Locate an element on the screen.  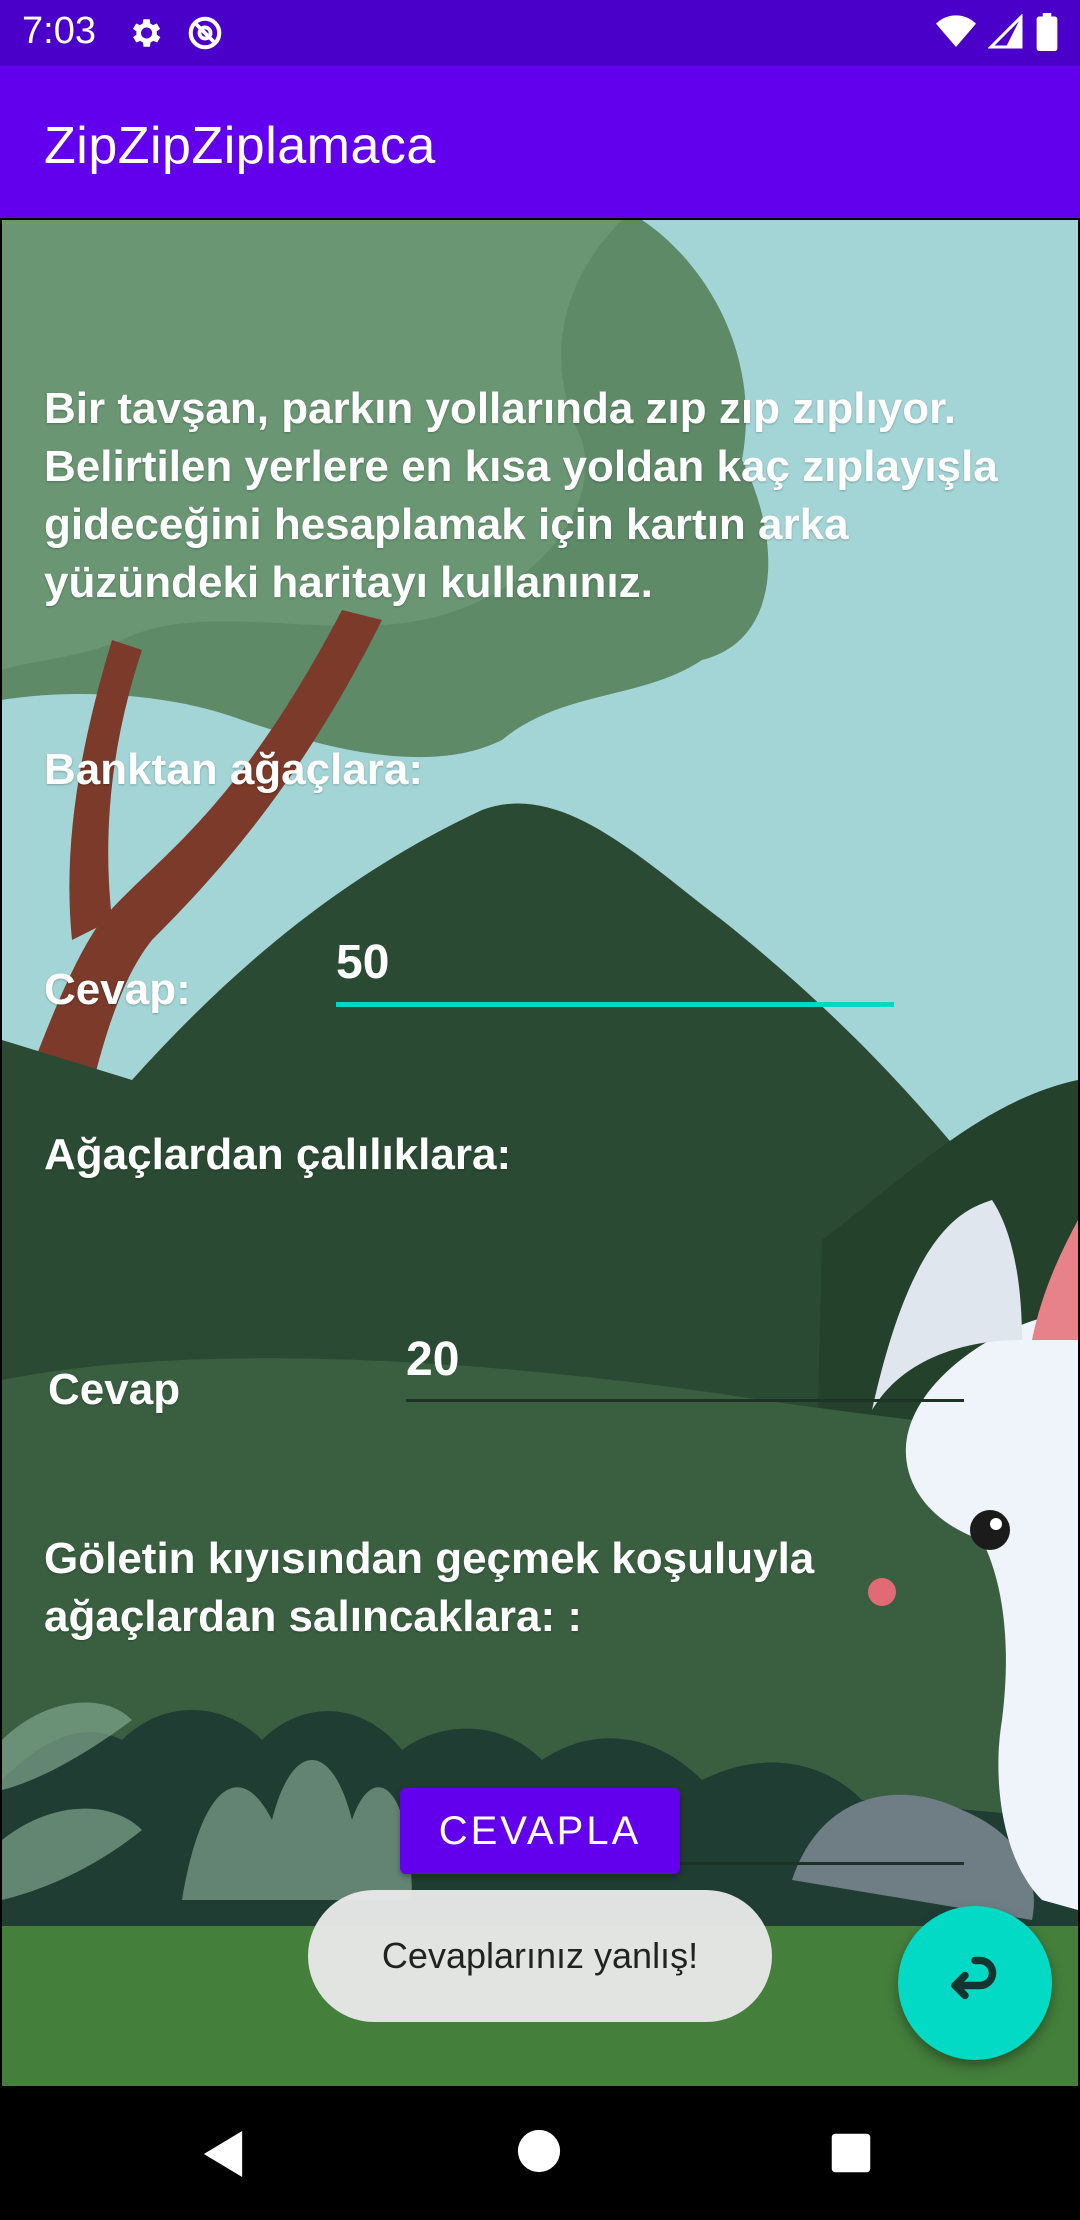
back-icon is located at coordinates (223, 2154).